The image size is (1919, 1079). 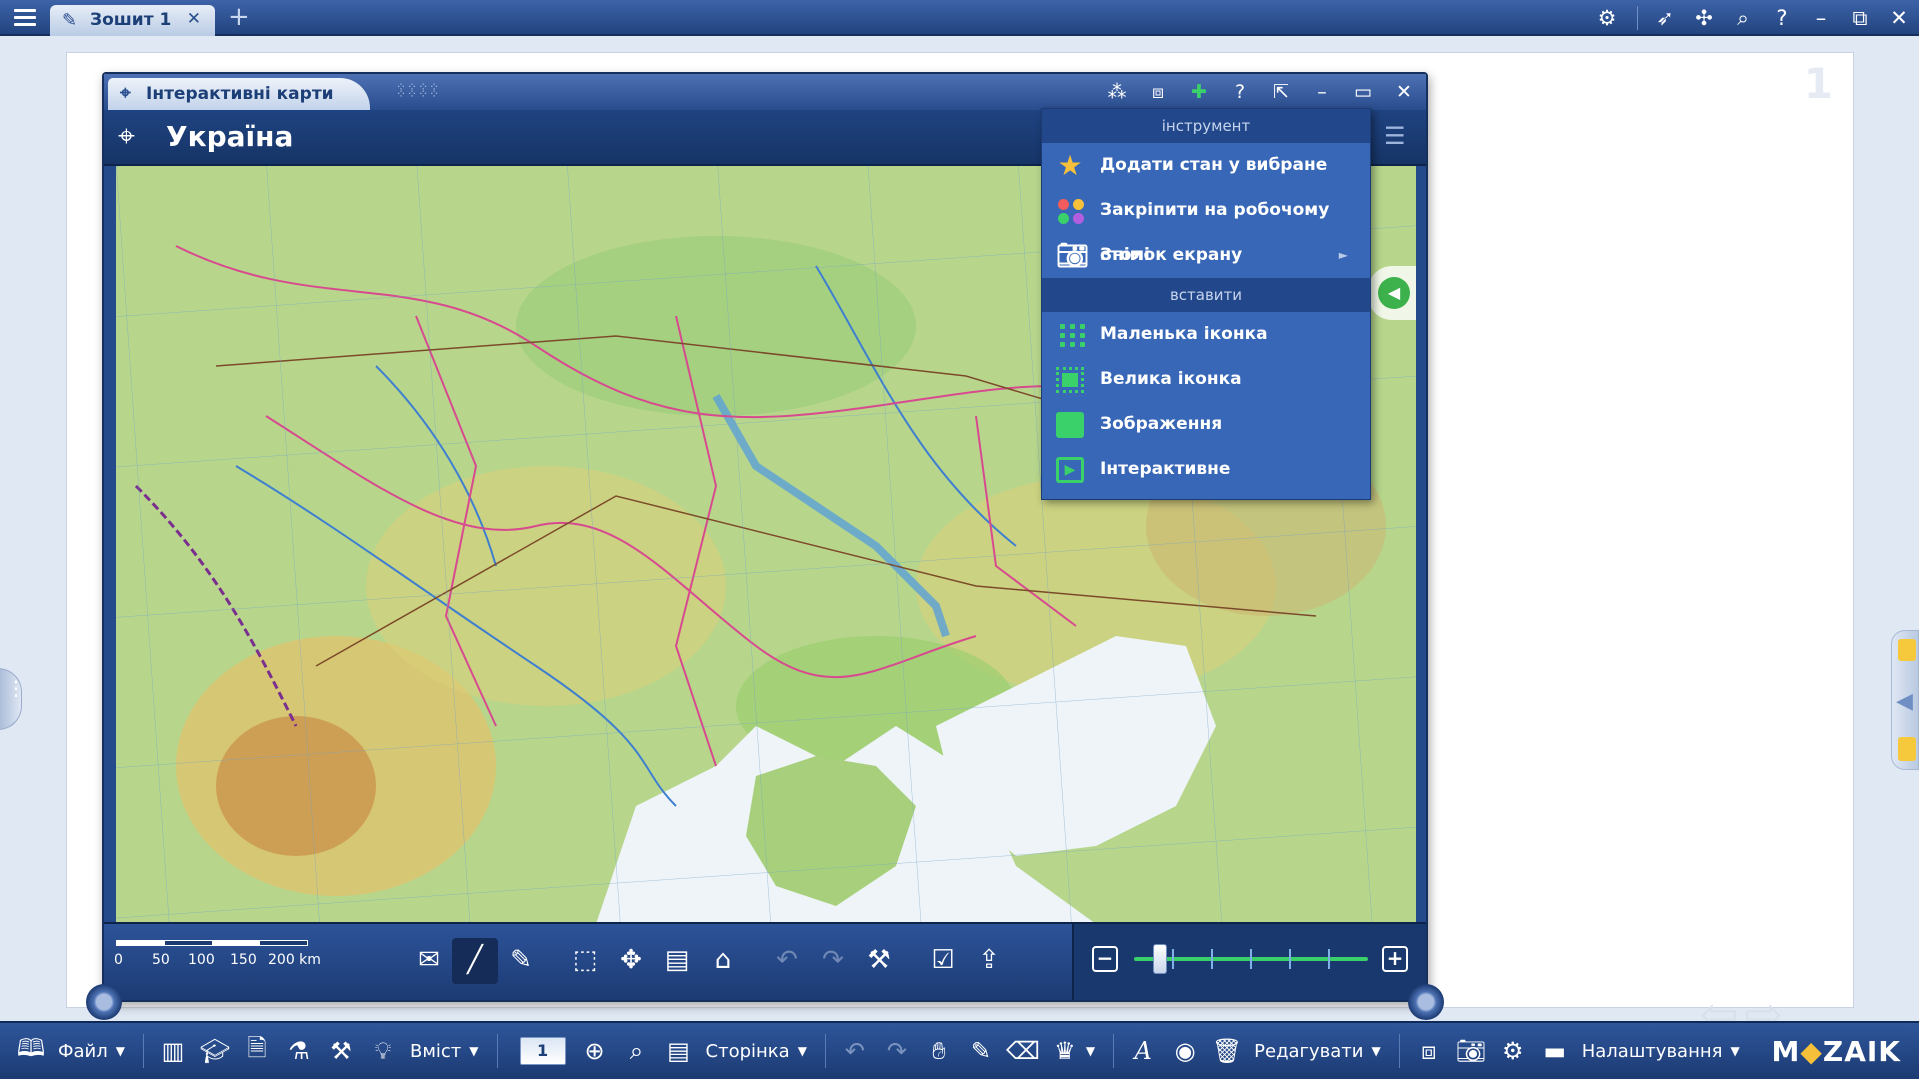 I want to click on edit-menu: Редагувати, so click(x=1308, y=1051).